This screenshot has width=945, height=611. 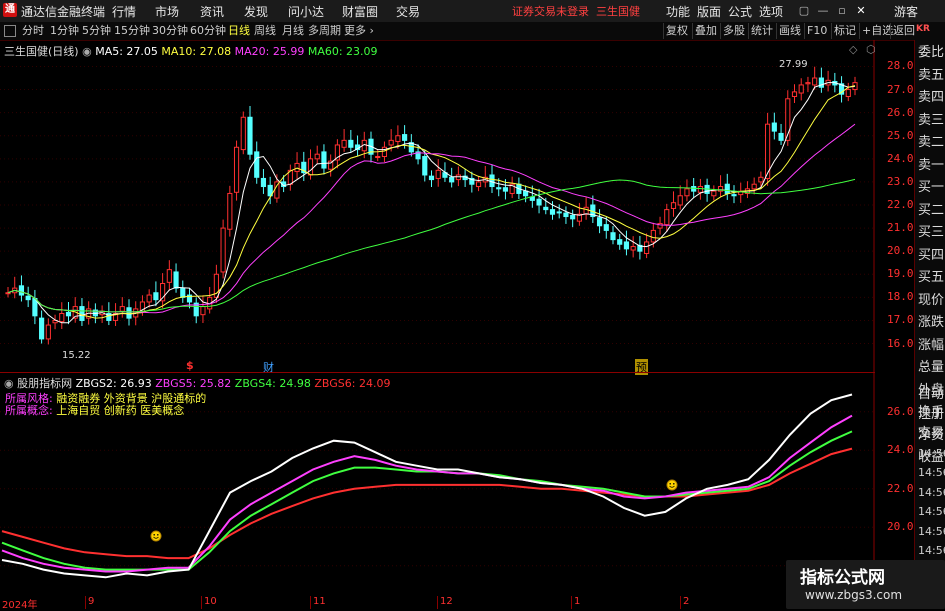 I want to click on grid-icon, so click(x=10, y=31).